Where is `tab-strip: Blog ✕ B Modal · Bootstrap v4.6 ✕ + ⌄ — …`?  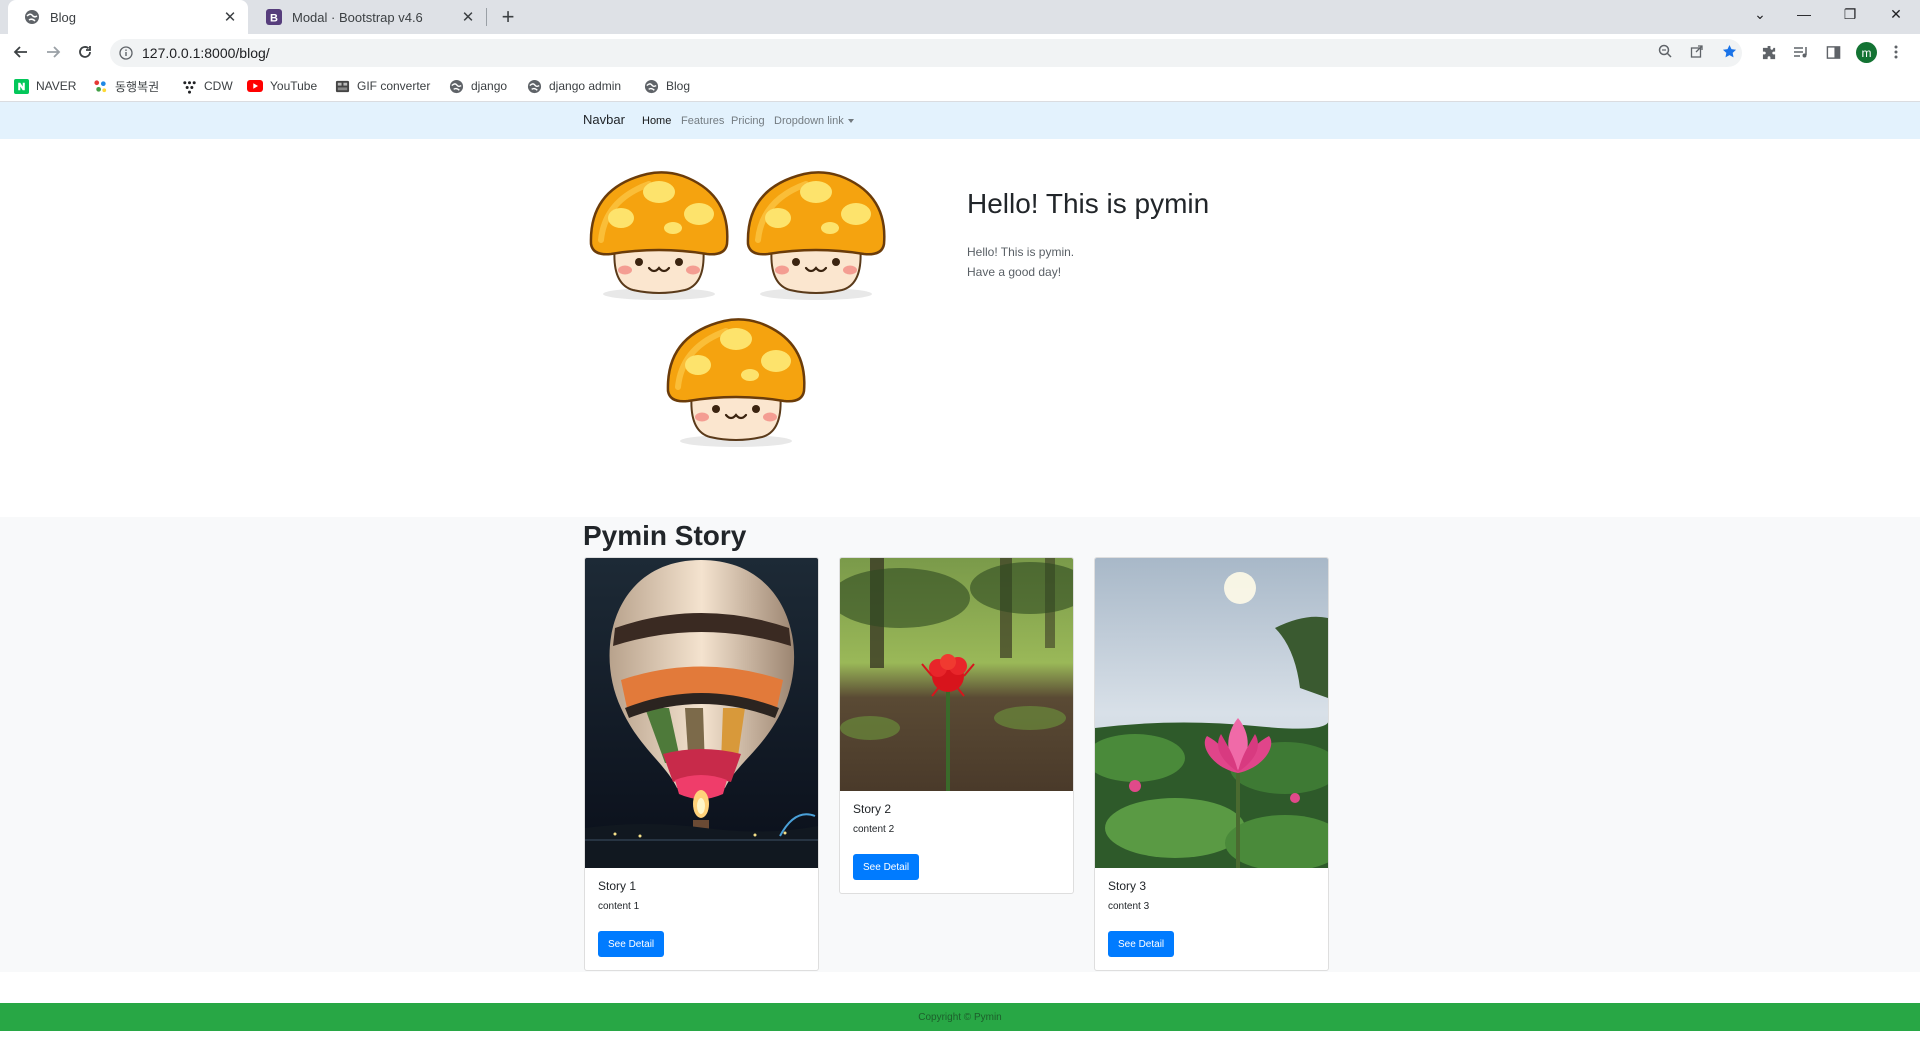
tab-strip: Blog ✕ B Modal · Bootstrap v4.6 ✕ + ⌄ — … is located at coordinates (960, 17).